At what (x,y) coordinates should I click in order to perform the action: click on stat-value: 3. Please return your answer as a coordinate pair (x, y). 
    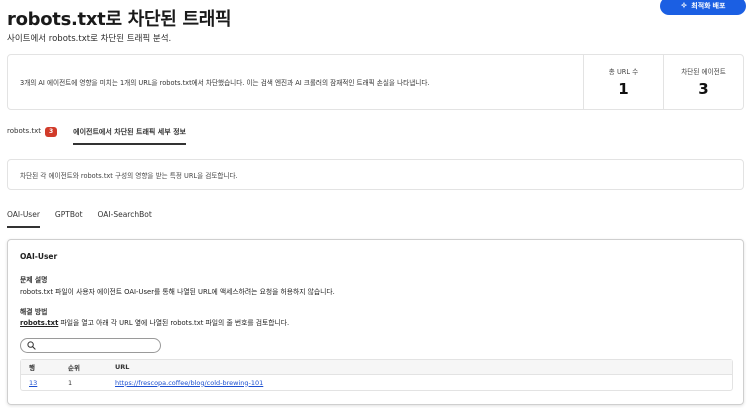
    Looking at the image, I should click on (703, 89).